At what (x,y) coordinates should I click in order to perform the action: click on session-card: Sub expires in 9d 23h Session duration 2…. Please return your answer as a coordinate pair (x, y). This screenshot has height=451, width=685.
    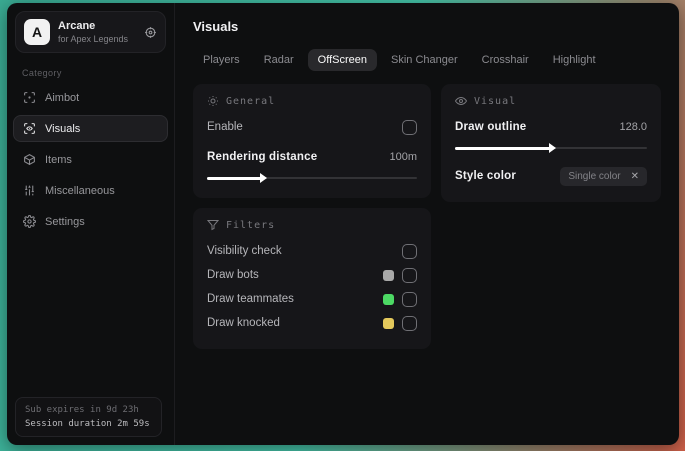
    Looking at the image, I should click on (88, 417).